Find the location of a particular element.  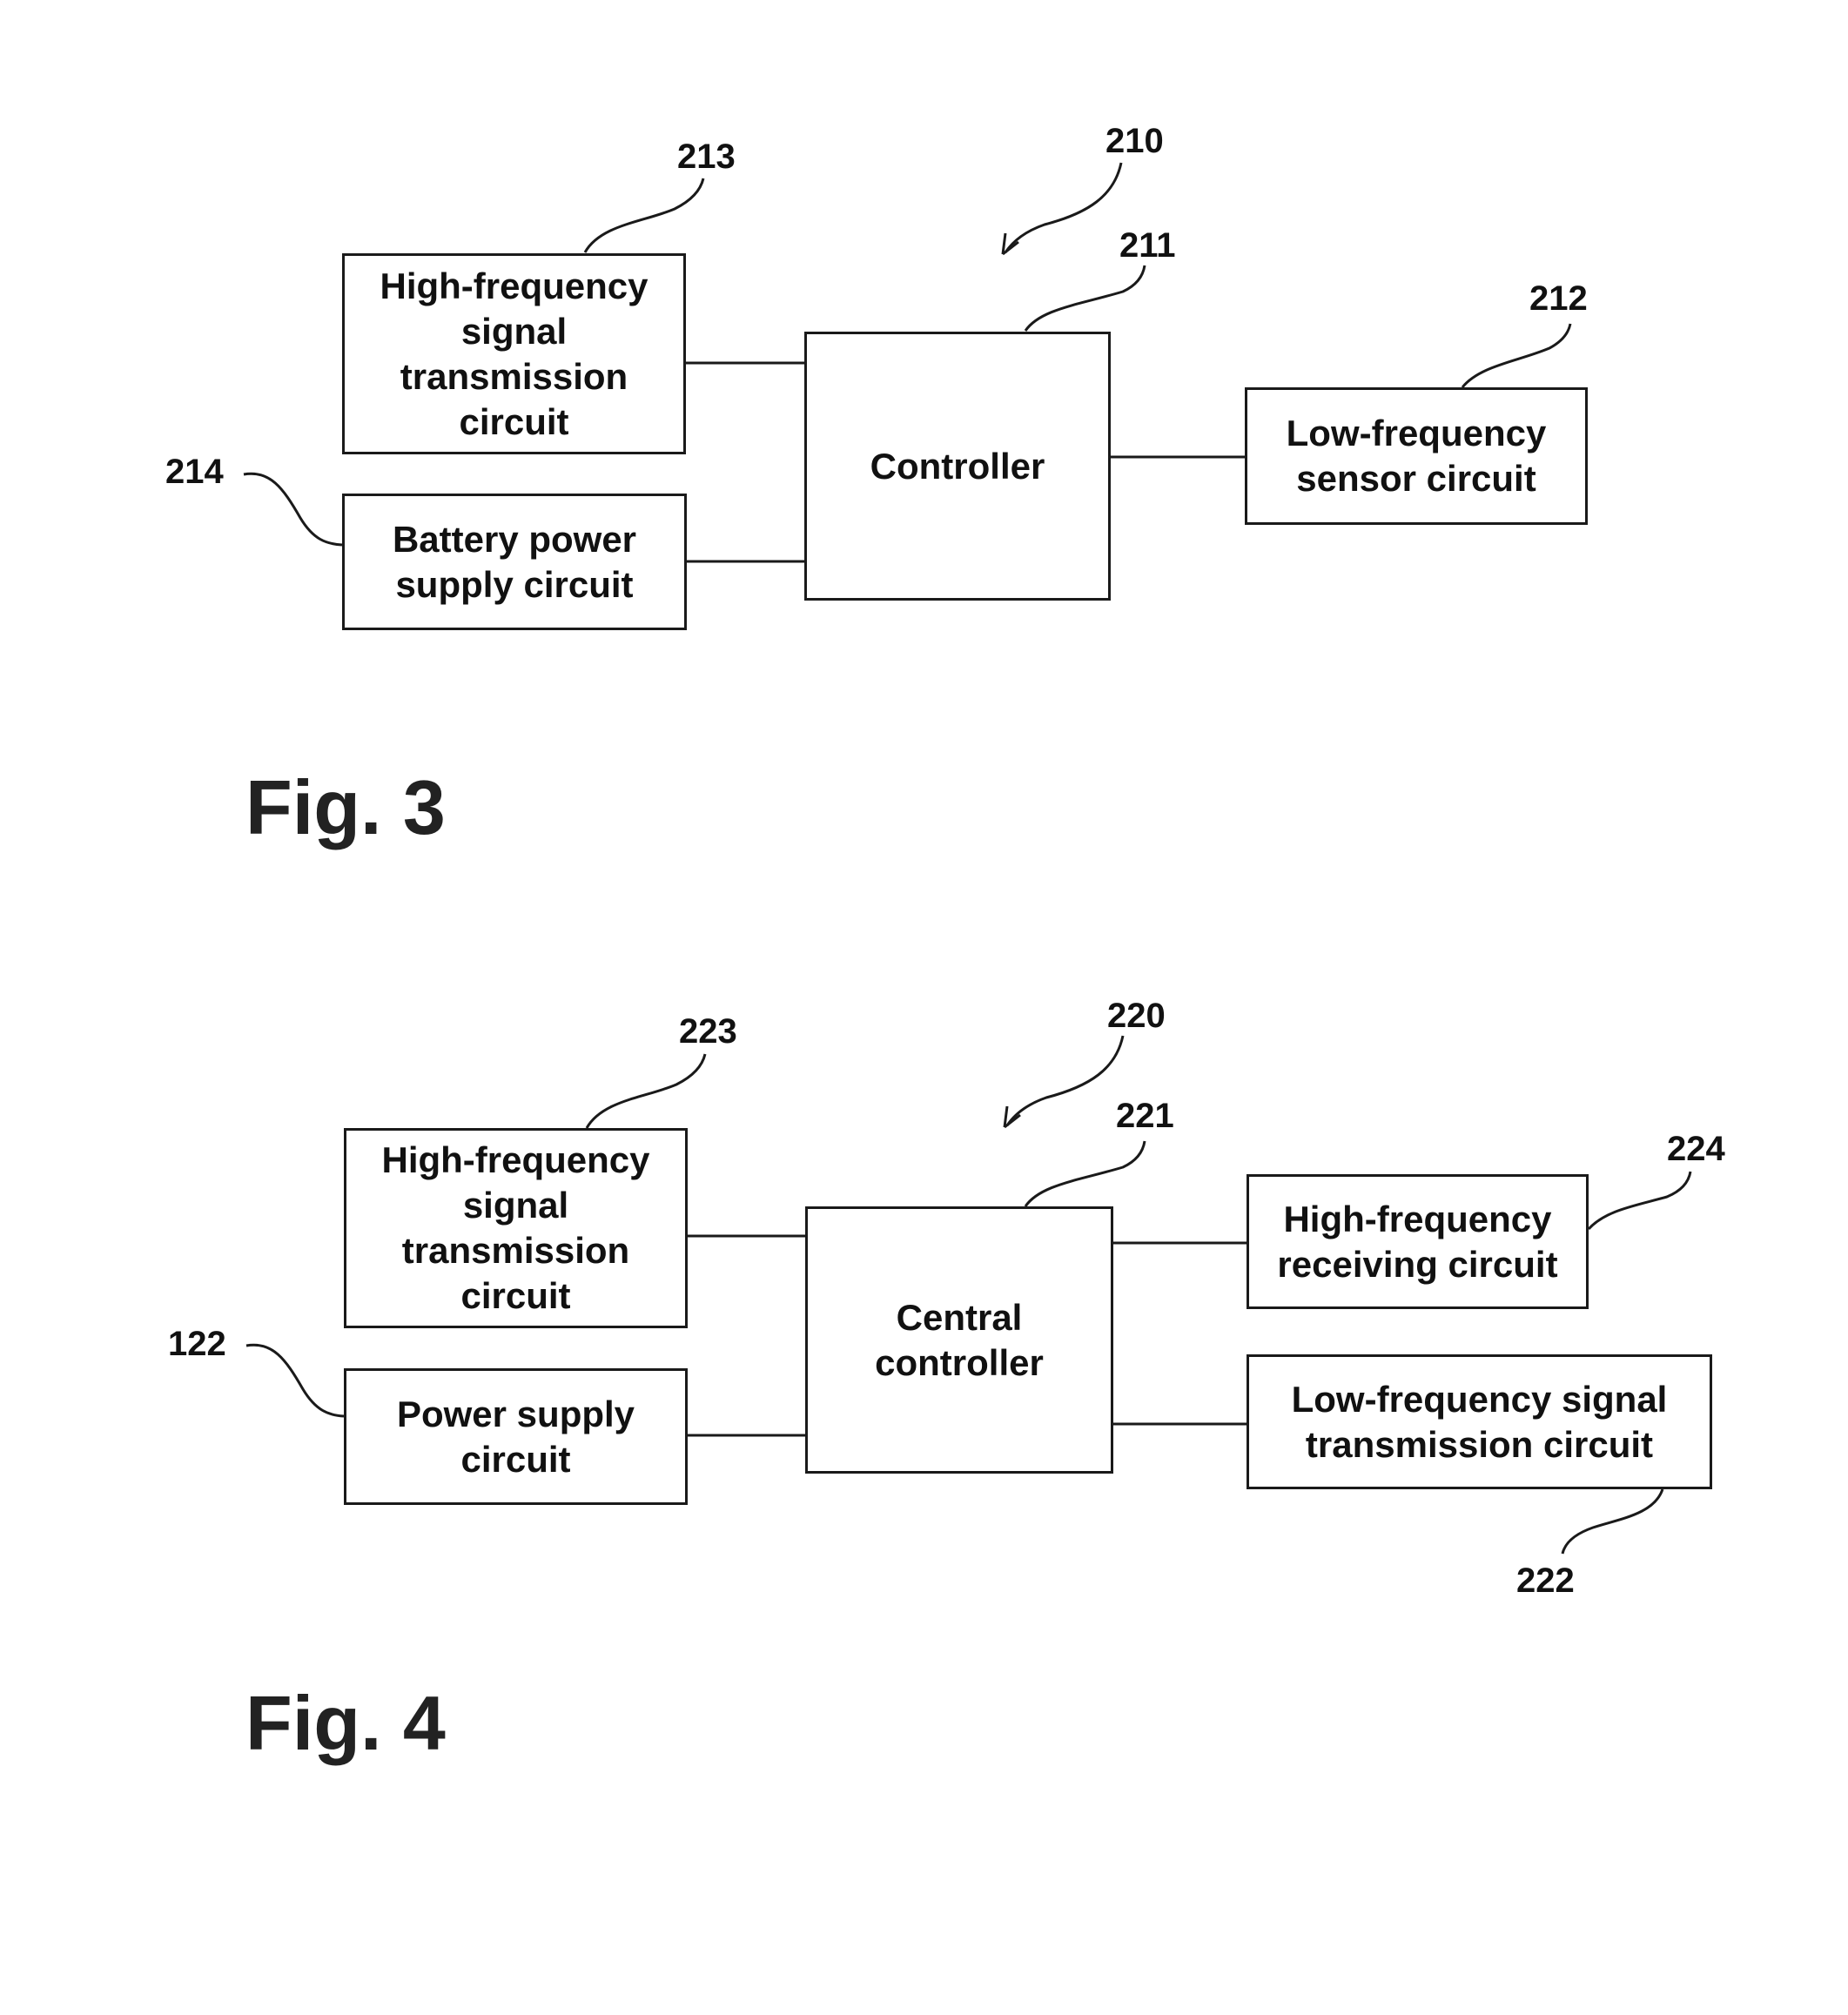

power-supply-circuit-box: Power supply circuit is located at coordinates (516, 1437).